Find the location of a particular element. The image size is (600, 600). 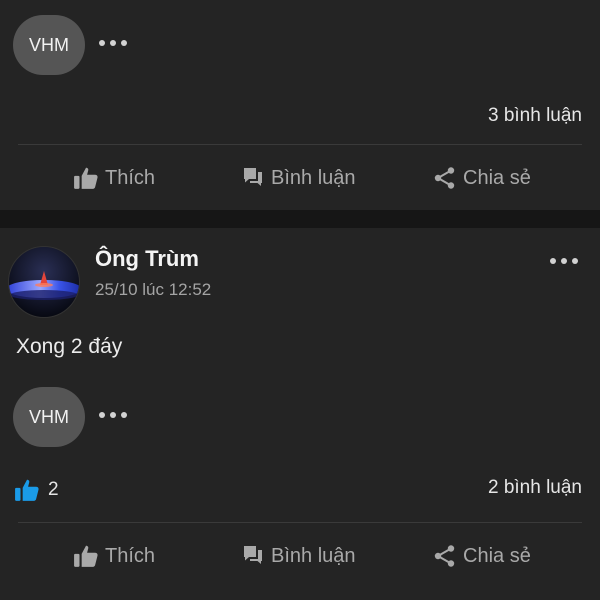

author-name: Ông Trùm is located at coordinates (147, 259).